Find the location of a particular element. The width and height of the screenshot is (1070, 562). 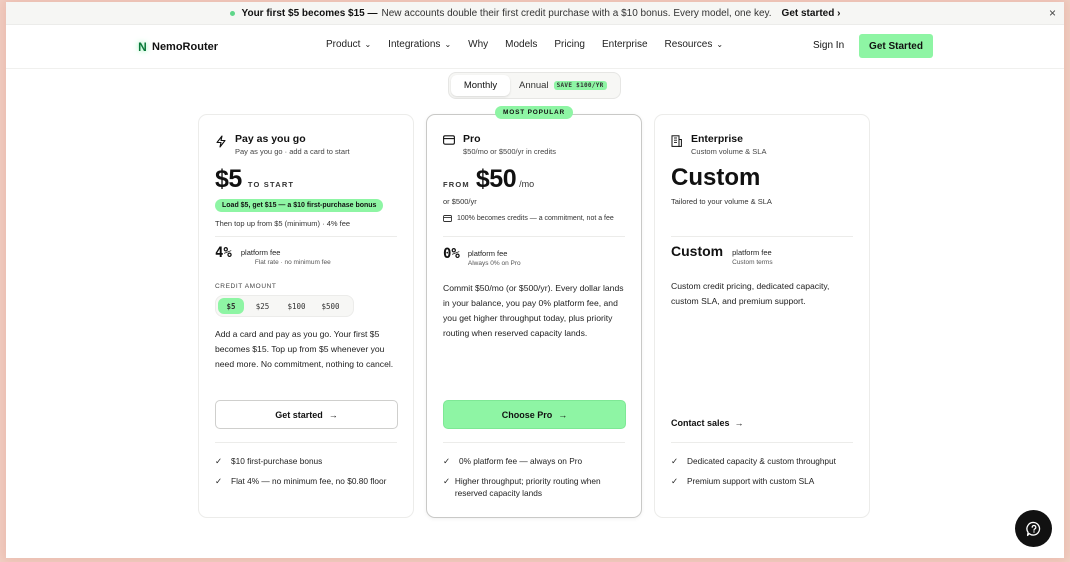

list-item: ✓ 0% platform fee — always on Pro is located at coordinates (536, 461).